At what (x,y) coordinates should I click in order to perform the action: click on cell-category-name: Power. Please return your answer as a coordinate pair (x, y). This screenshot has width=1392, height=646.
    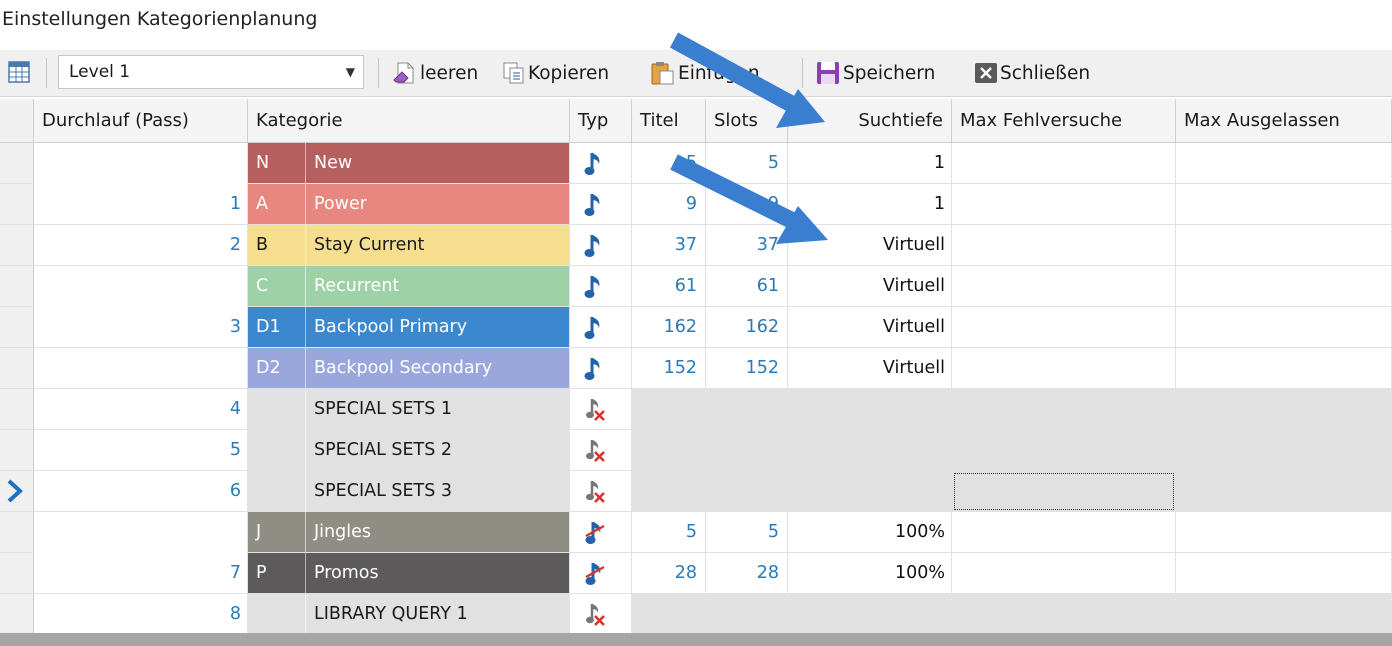
    Looking at the image, I should click on (438, 204).